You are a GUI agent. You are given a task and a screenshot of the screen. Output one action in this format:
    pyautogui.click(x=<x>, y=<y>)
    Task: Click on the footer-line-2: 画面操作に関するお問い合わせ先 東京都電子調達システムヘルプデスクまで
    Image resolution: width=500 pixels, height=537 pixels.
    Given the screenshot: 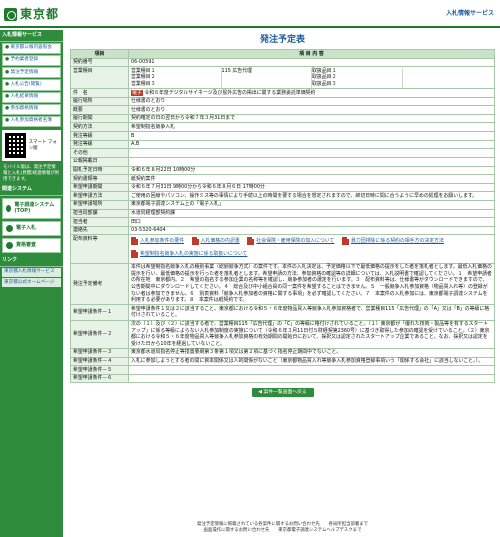 What is the action you would take?
    pyautogui.click(x=282, y=531)
    